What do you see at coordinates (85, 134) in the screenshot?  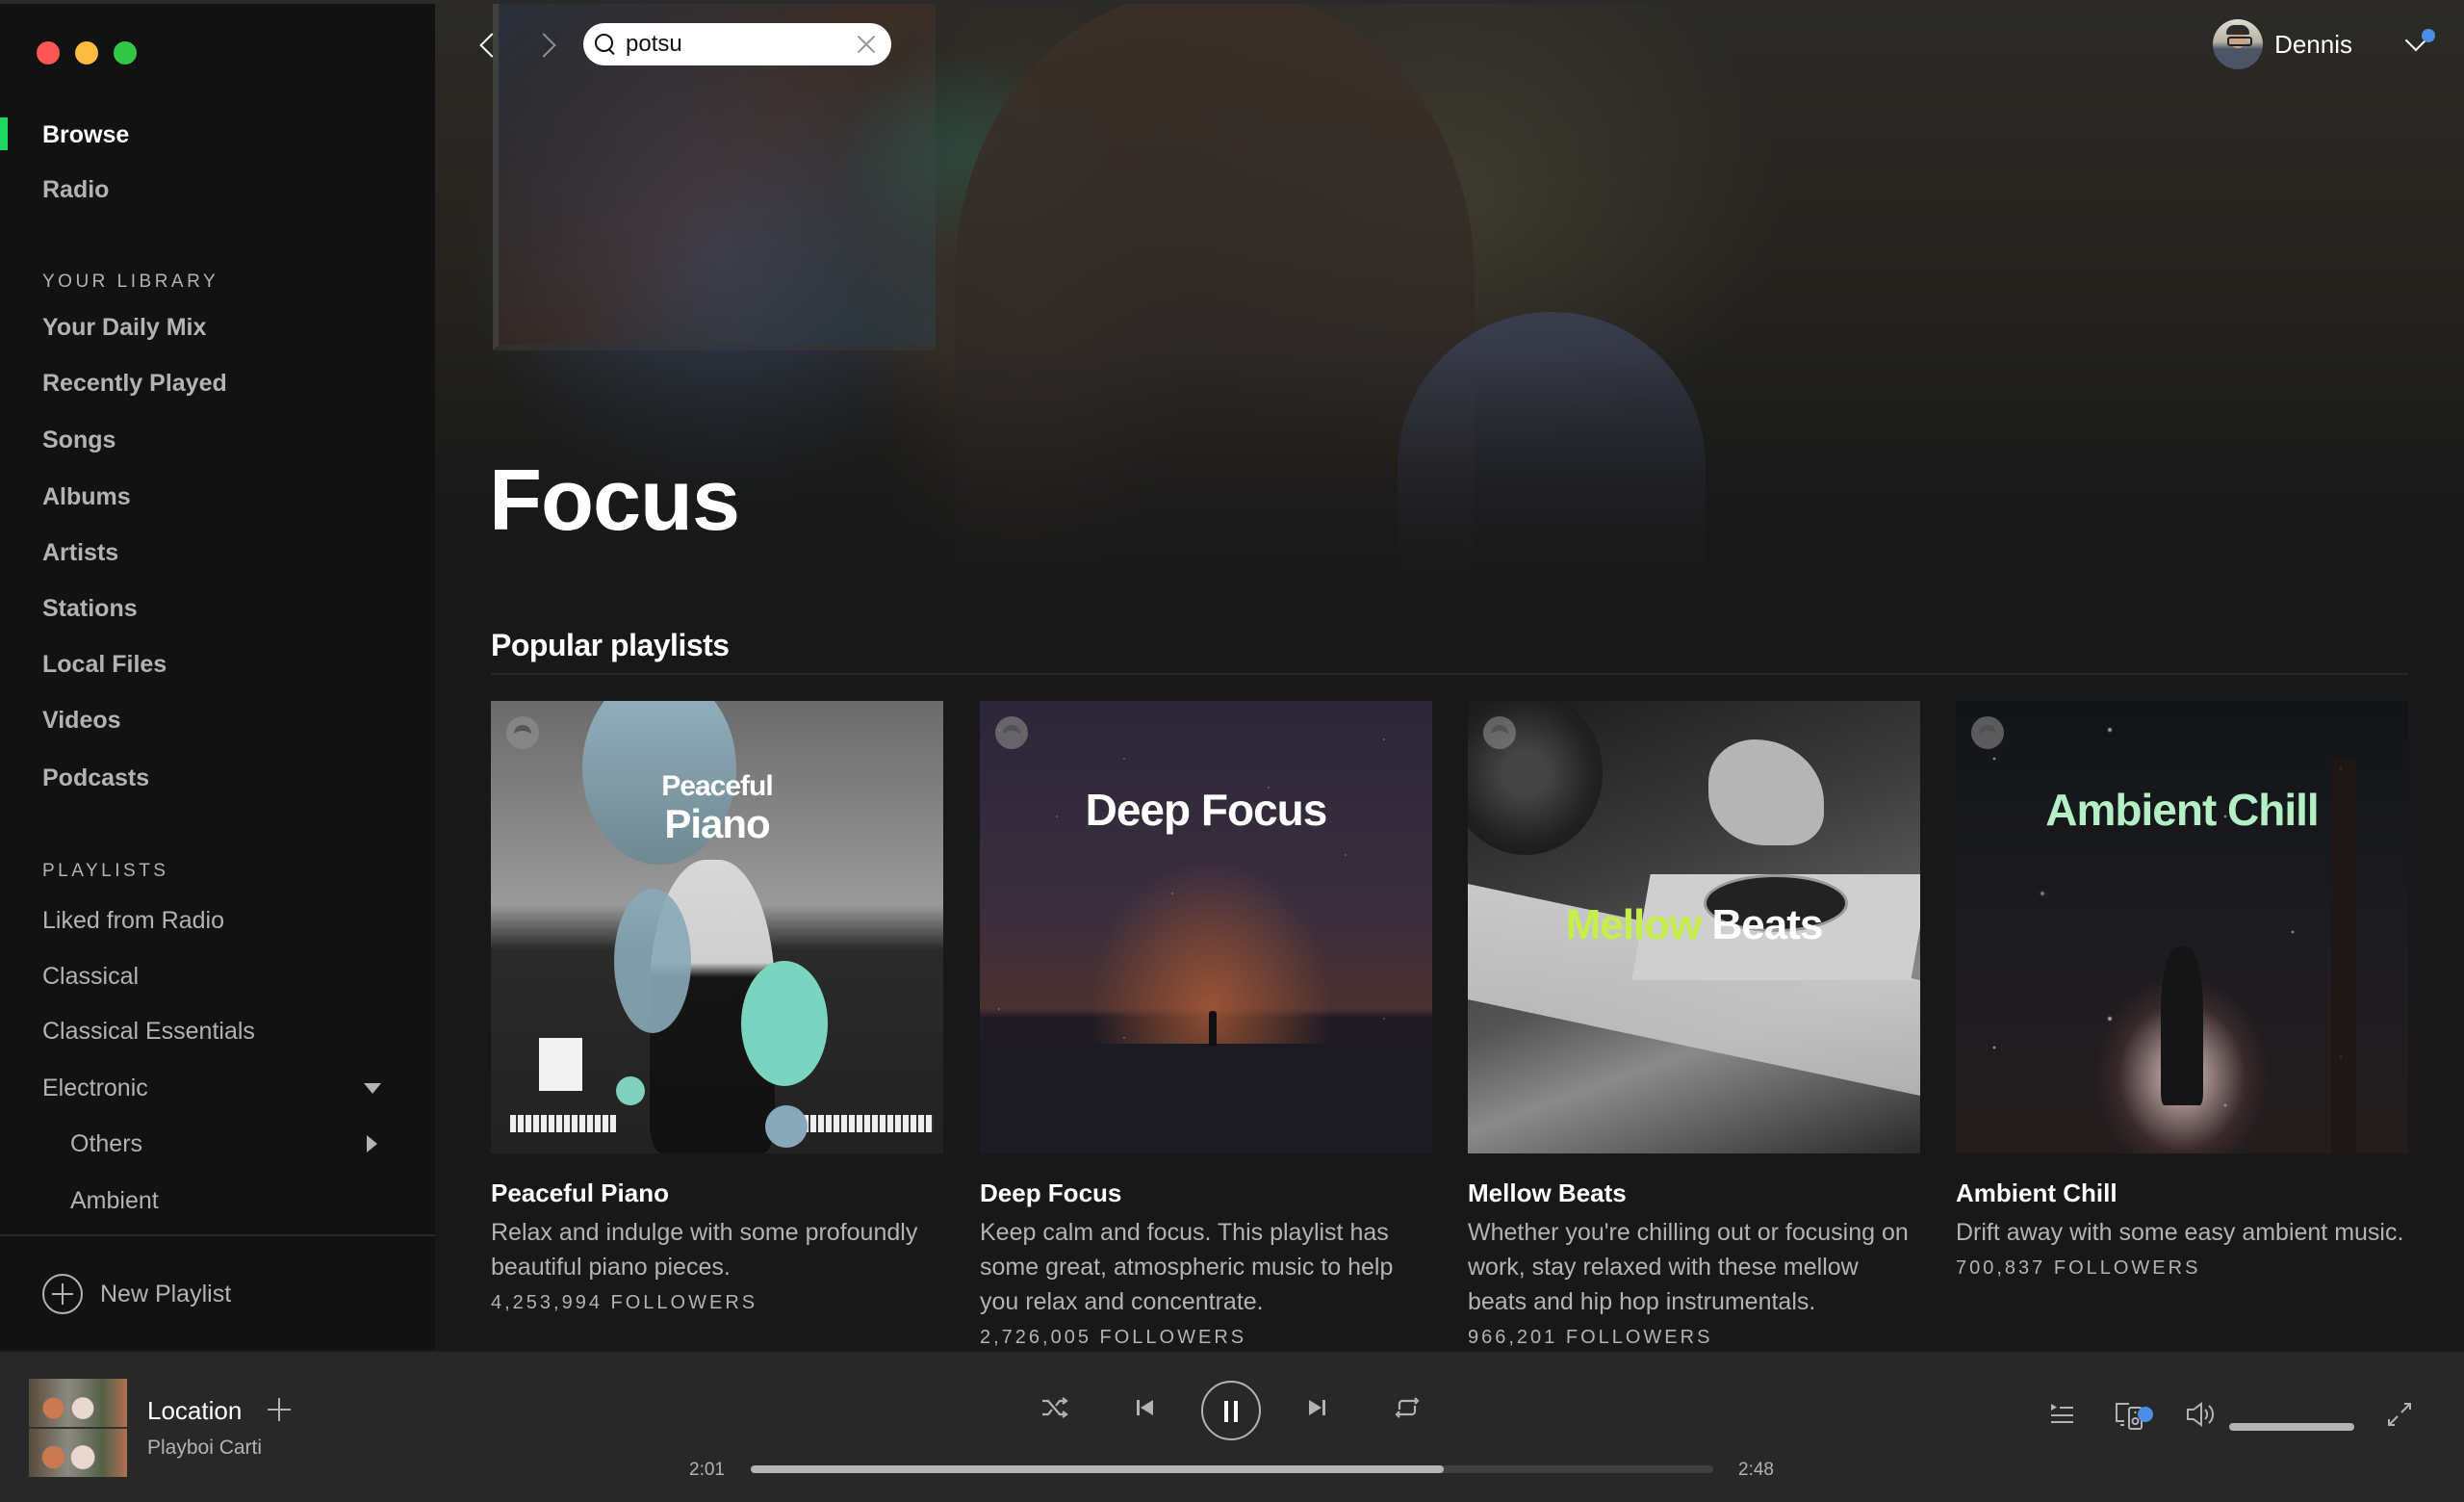 I see `sidebar-item-browse: Browse` at bounding box center [85, 134].